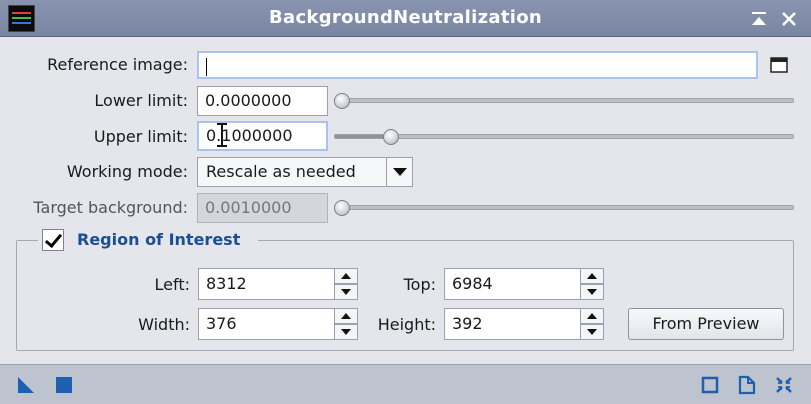 The image size is (811, 404). I want to click on roi-height-decrement-icon, so click(592, 332).